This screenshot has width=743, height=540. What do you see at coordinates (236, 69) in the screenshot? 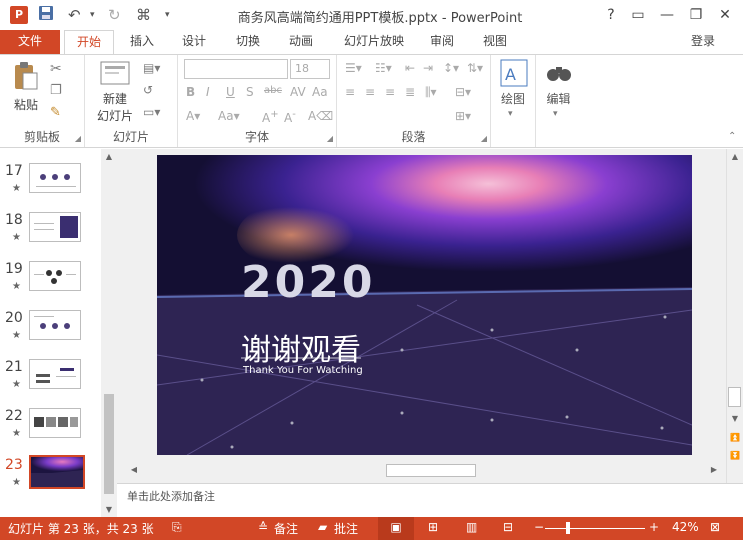
I see `font-name-combo` at bounding box center [236, 69].